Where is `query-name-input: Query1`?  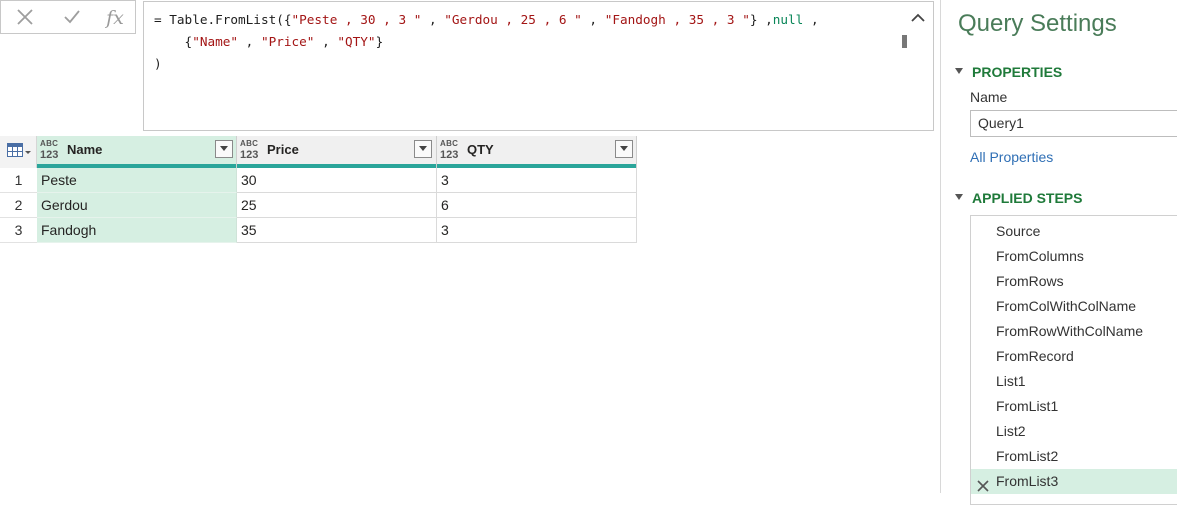 query-name-input: Query1 is located at coordinates (1073, 123).